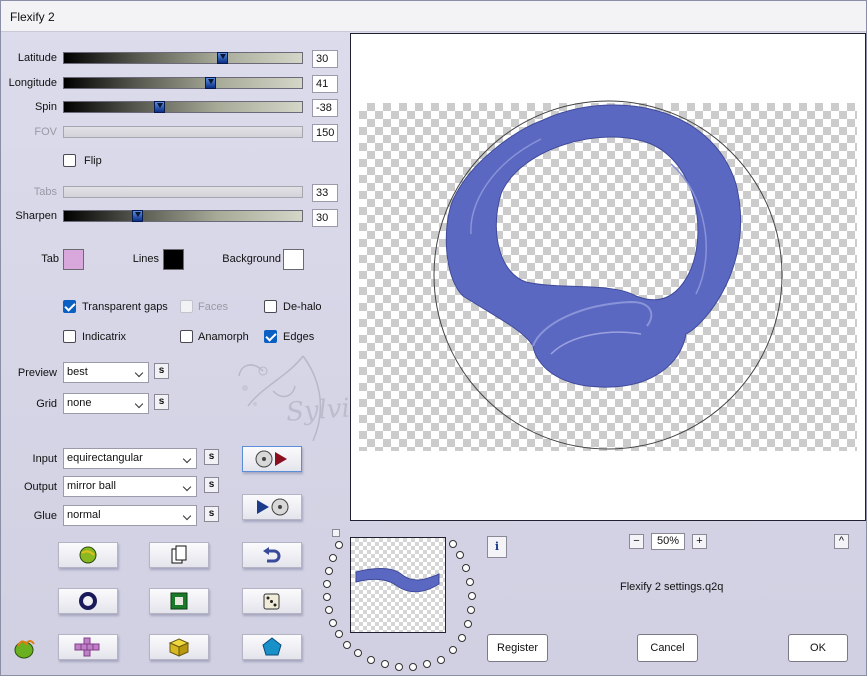 The height and width of the screenshot is (676, 867). What do you see at coordinates (210, 83) in the screenshot?
I see `longitude-thumb` at bounding box center [210, 83].